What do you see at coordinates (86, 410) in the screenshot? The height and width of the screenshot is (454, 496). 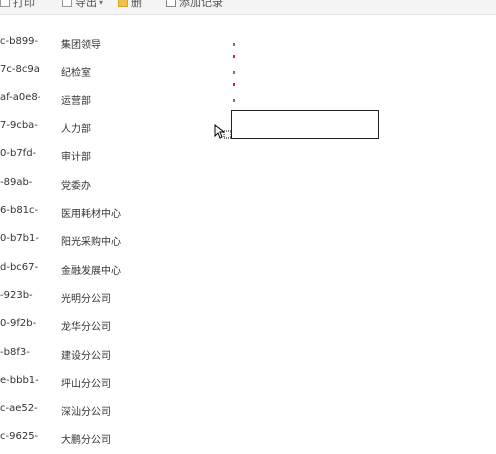 I see `department-name-cell: 深汕分公司` at bounding box center [86, 410].